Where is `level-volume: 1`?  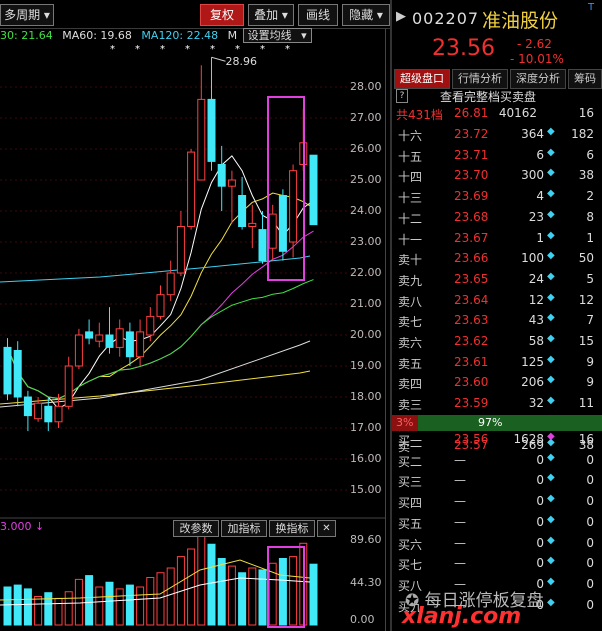
level-volume: 1 is located at coordinates (540, 237).